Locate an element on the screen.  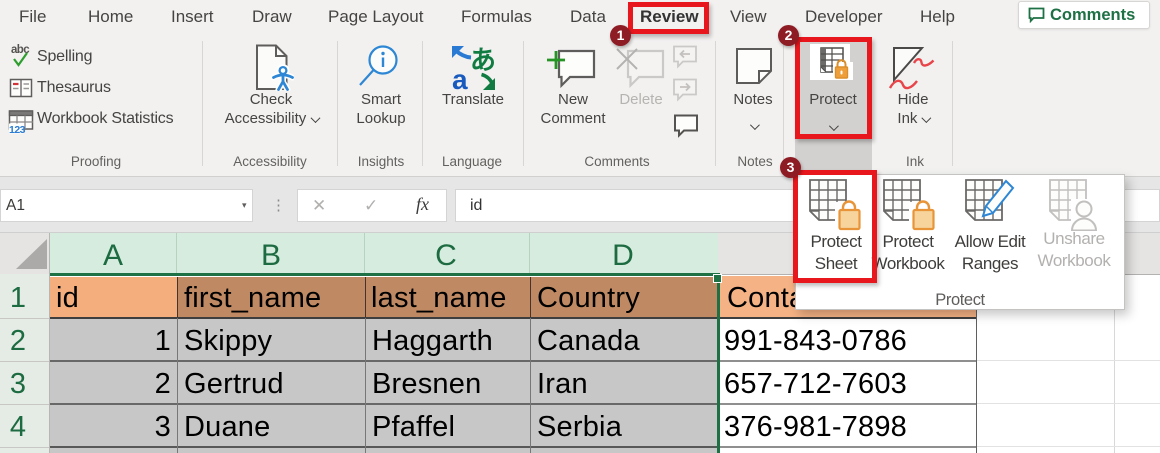
svg-text: あ is located at coordinates (483, 60).